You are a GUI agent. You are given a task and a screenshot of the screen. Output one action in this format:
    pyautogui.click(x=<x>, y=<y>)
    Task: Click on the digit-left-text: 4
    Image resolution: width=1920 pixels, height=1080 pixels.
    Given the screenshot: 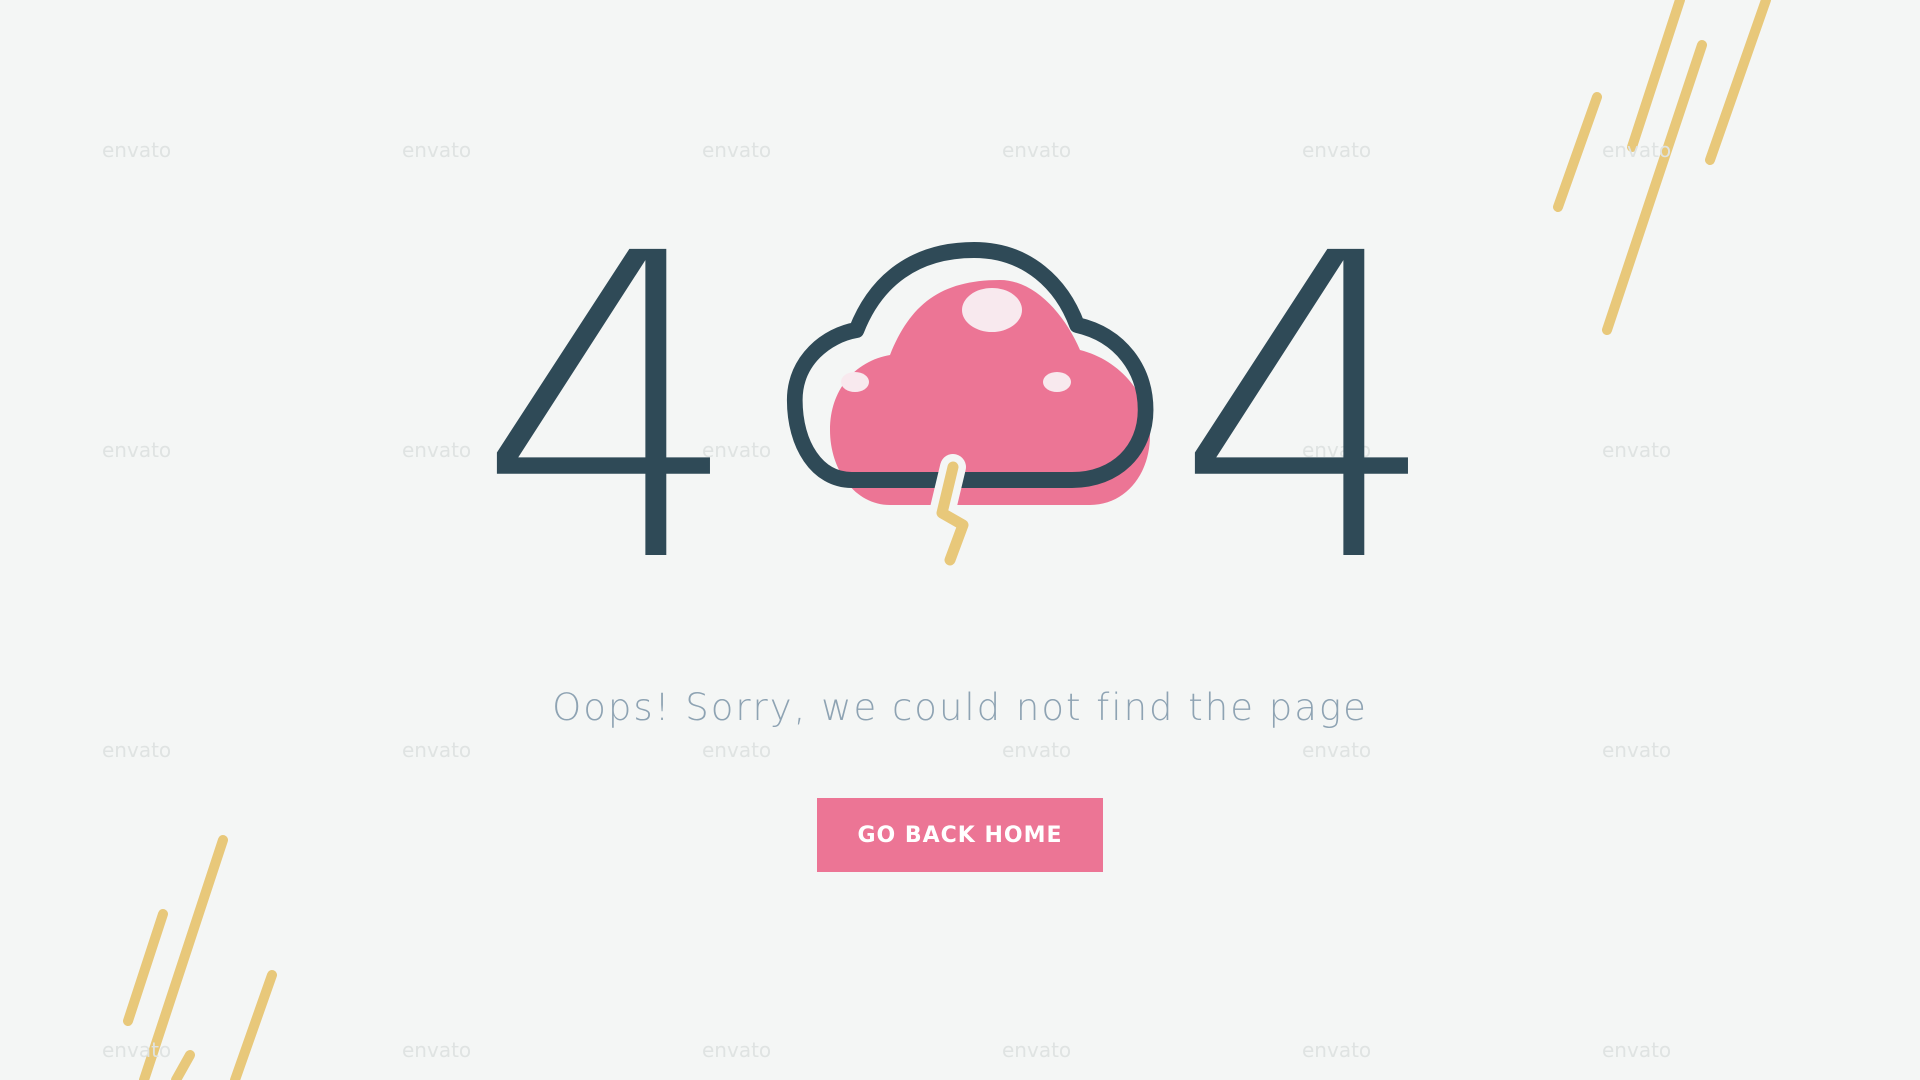 What is the action you would take?
    pyautogui.click(x=610, y=400)
    